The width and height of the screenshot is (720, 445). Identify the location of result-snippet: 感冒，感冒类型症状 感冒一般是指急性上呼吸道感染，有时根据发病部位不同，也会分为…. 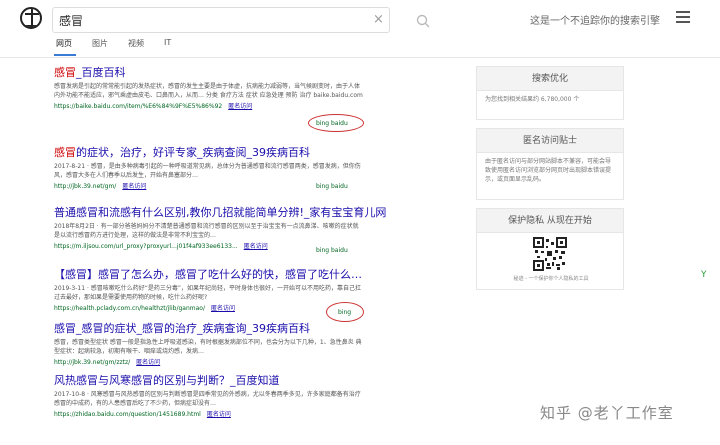
(208, 347).